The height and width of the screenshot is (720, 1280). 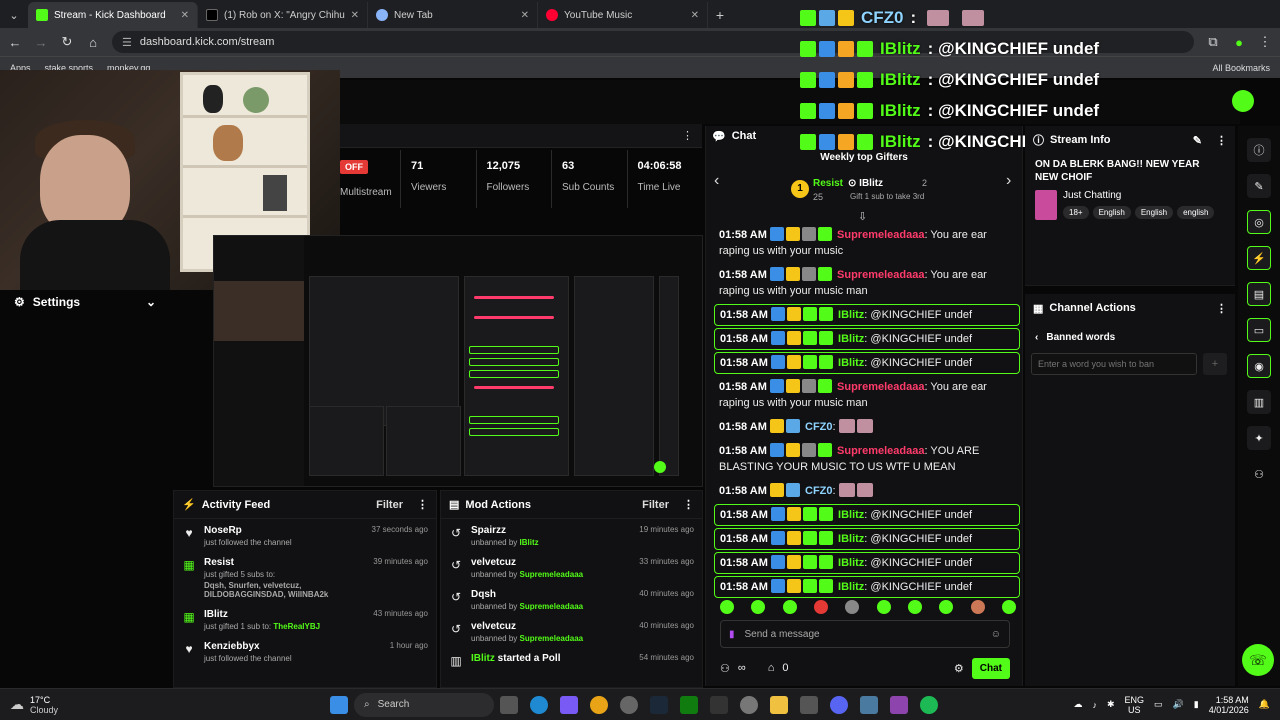 What do you see at coordinates (1213, 42) in the screenshot?
I see `extensions-icon: ⧉` at bounding box center [1213, 42].